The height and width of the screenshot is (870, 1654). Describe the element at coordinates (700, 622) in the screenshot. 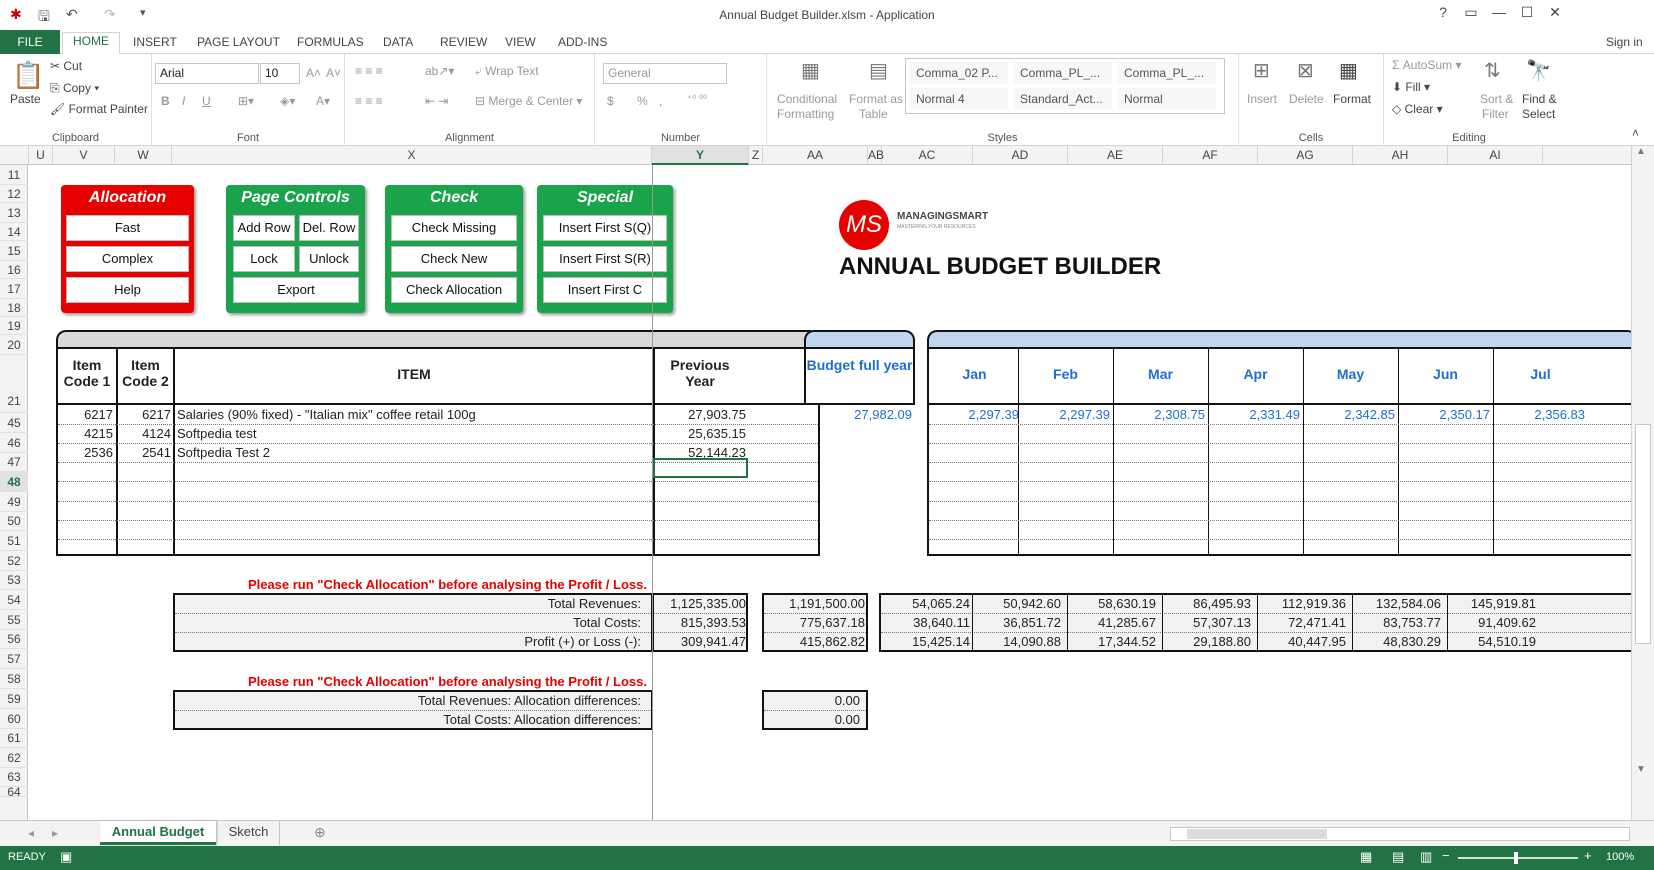

I see `totals-prev-value: 815,393.53` at that location.